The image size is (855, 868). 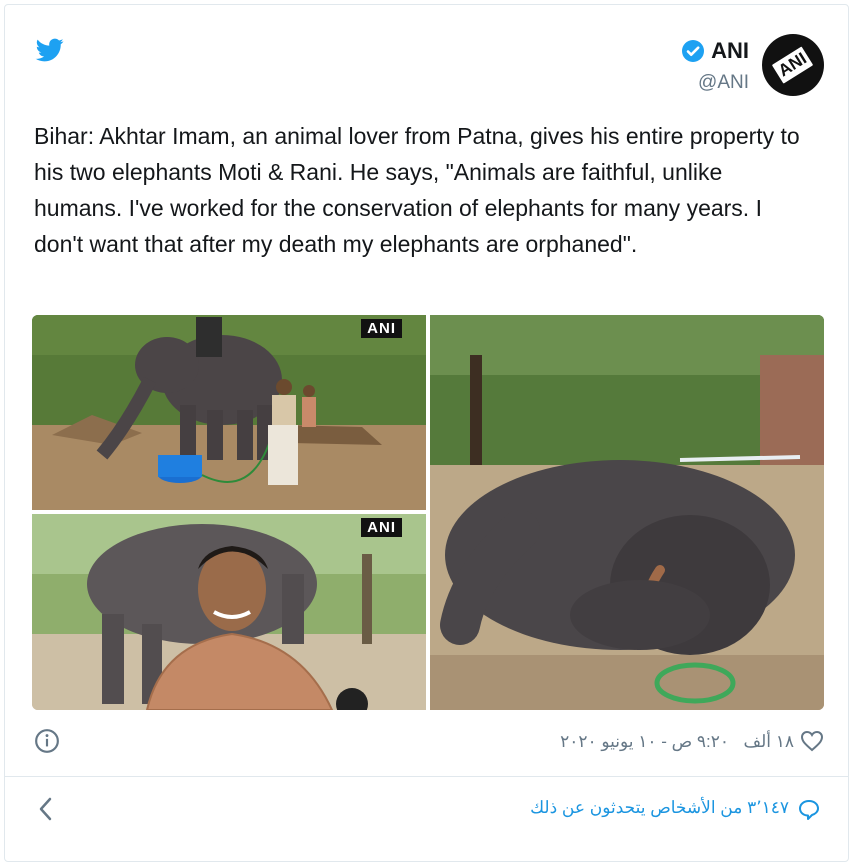 I want to click on divider, so click(x=426, y=776).